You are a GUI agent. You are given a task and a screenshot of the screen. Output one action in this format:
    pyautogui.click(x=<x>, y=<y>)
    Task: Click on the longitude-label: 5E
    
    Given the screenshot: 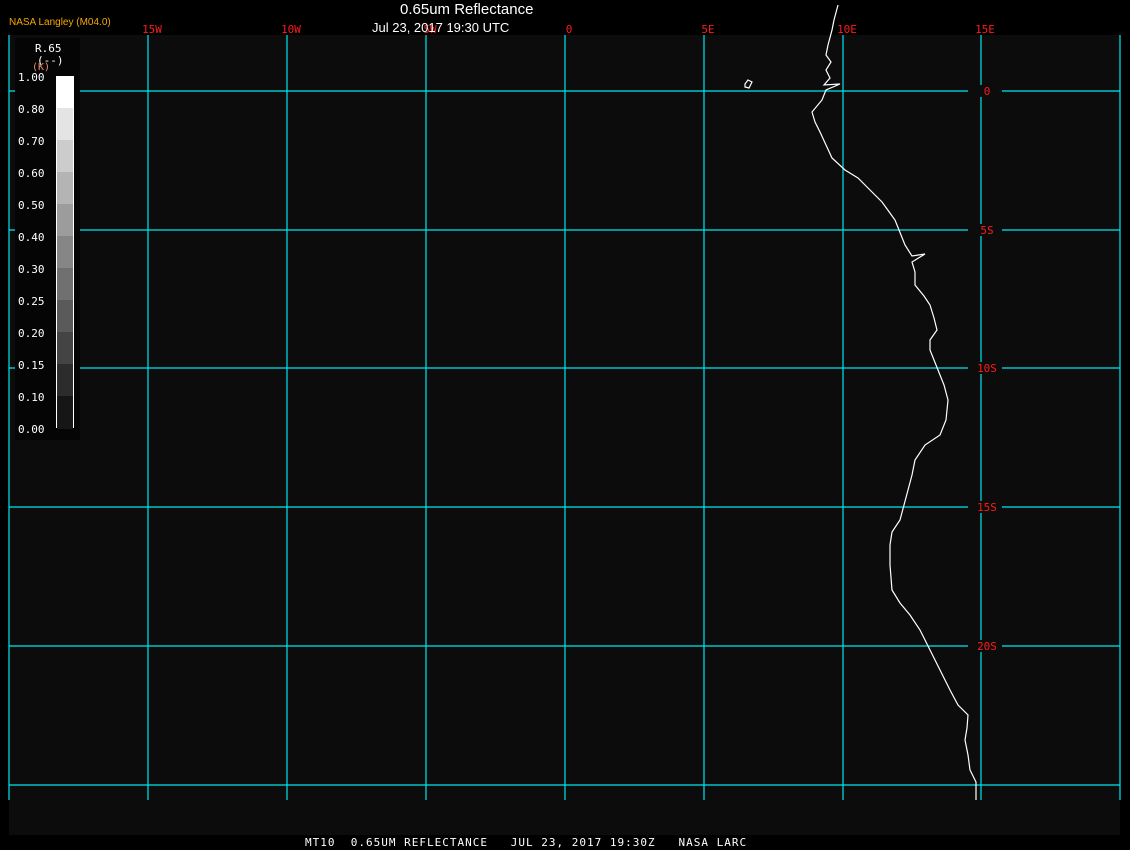 What is the action you would take?
    pyautogui.click(x=707, y=29)
    